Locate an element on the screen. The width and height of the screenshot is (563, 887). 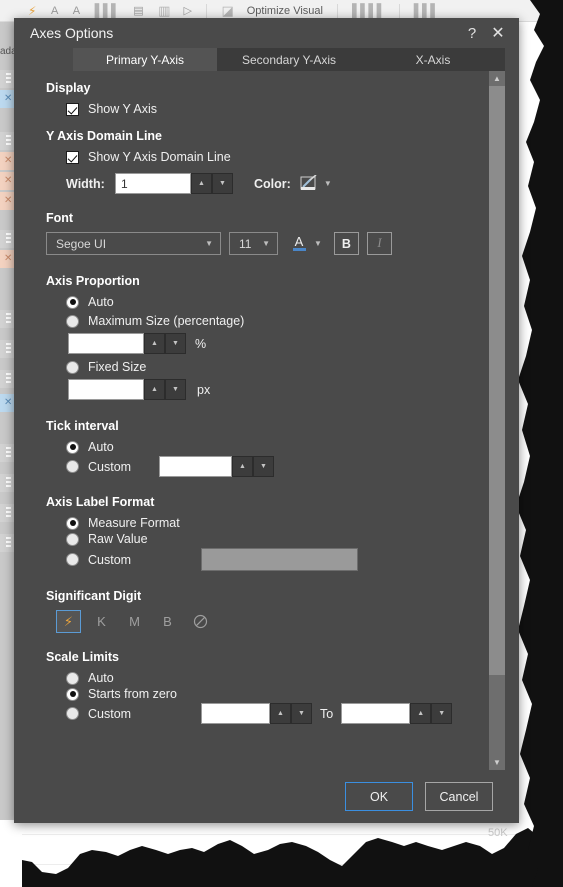
scale-from-increment-button: ▲ is located at coordinates (280, 713).